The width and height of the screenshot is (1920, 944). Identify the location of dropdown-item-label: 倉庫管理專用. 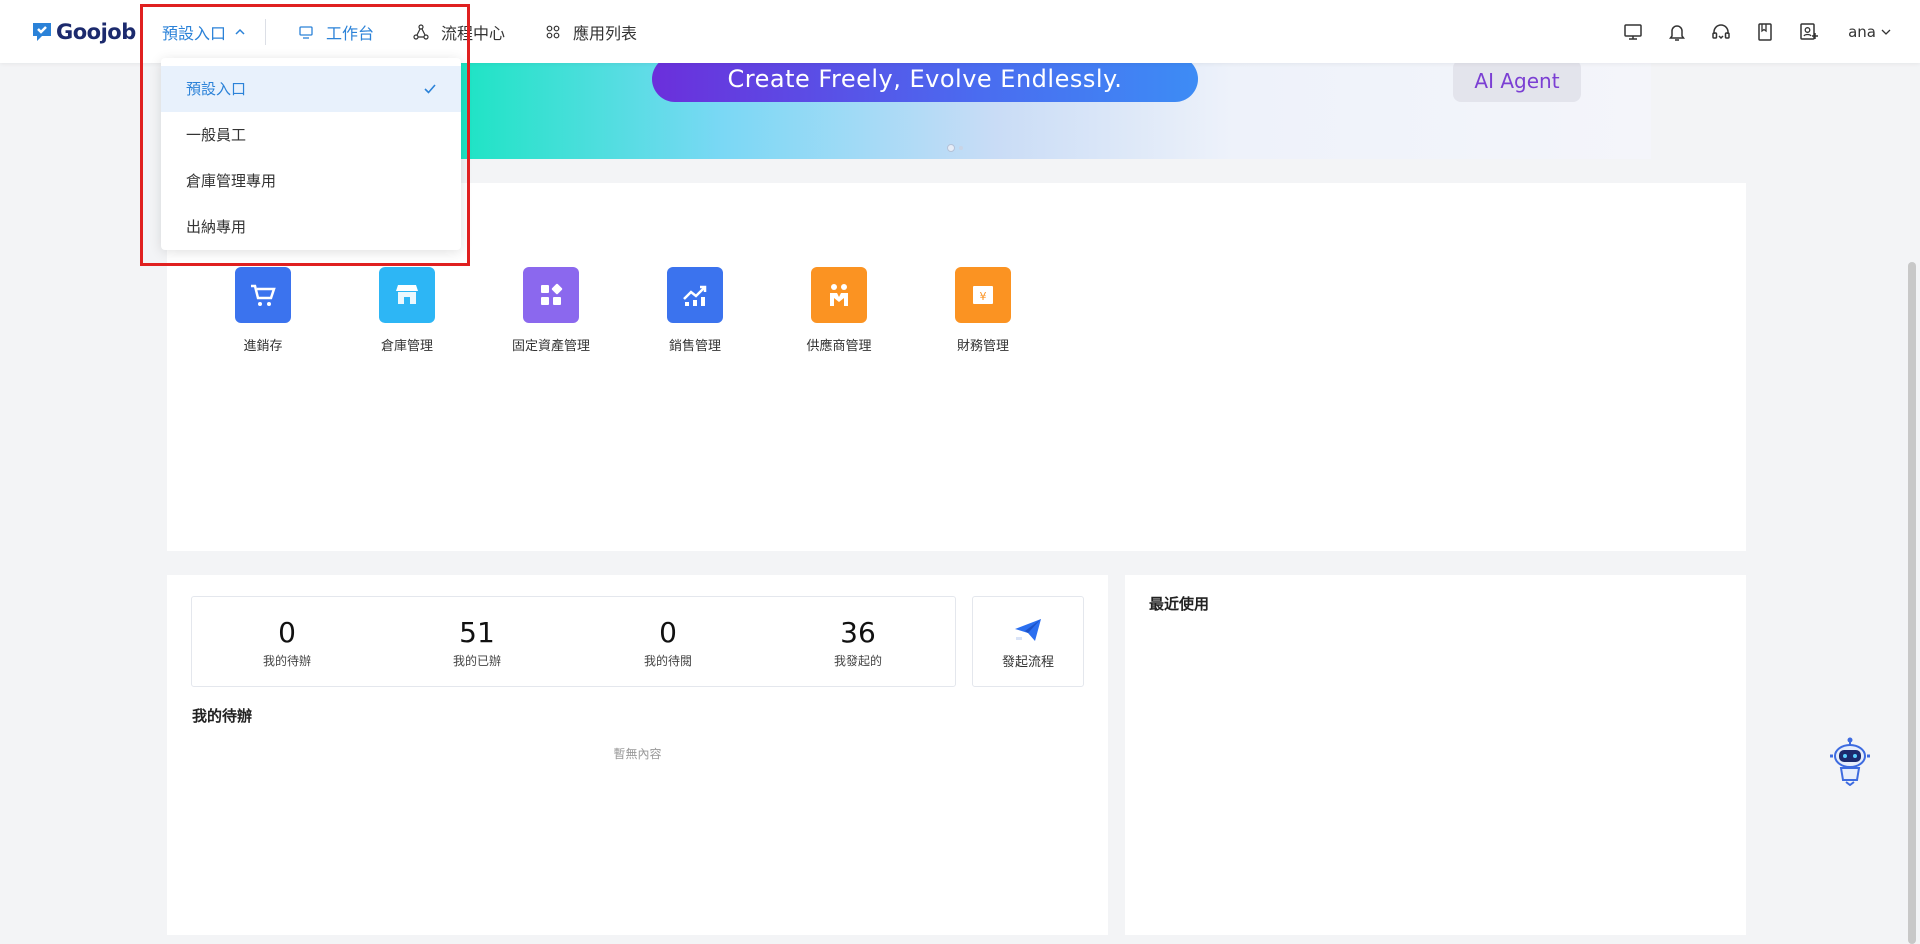
(231, 181).